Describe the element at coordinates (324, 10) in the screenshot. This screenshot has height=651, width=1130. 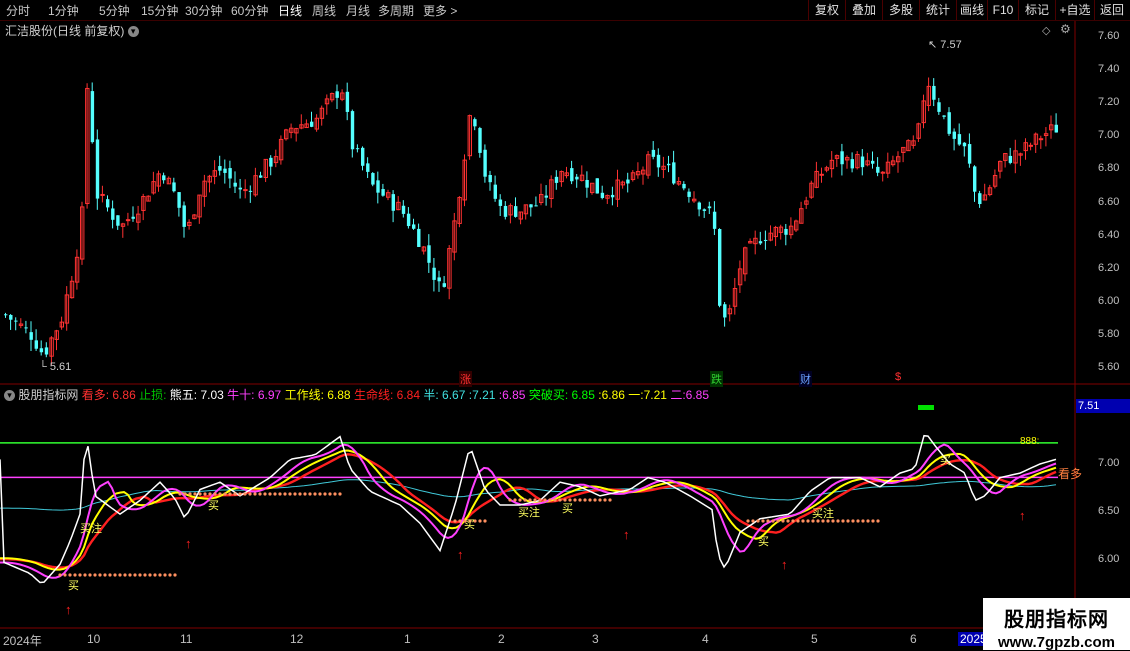
I see `period-weekly: 周线` at that location.